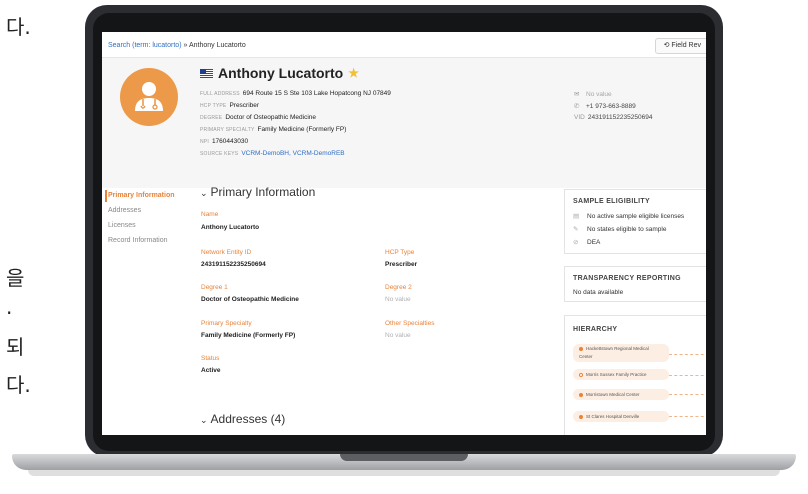 The image size is (808, 494). What do you see at coordinates (138, 240) in the screenshot?
I see `nav-item-record-information: Record Information` at bounding box center [138, 240].